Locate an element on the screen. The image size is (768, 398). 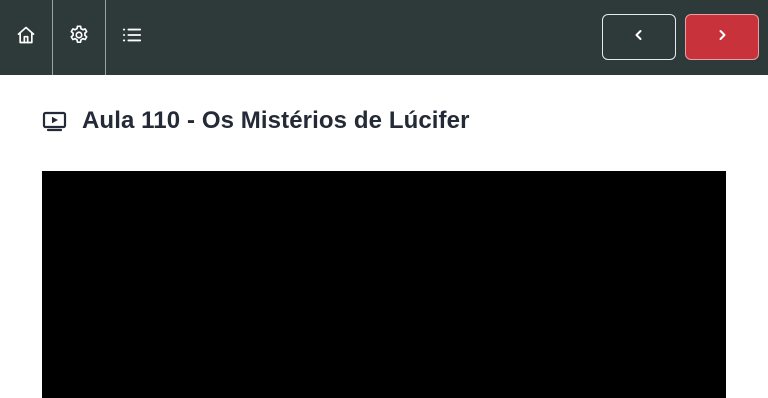
next-lesson-button is located at coordinates (722, 37).